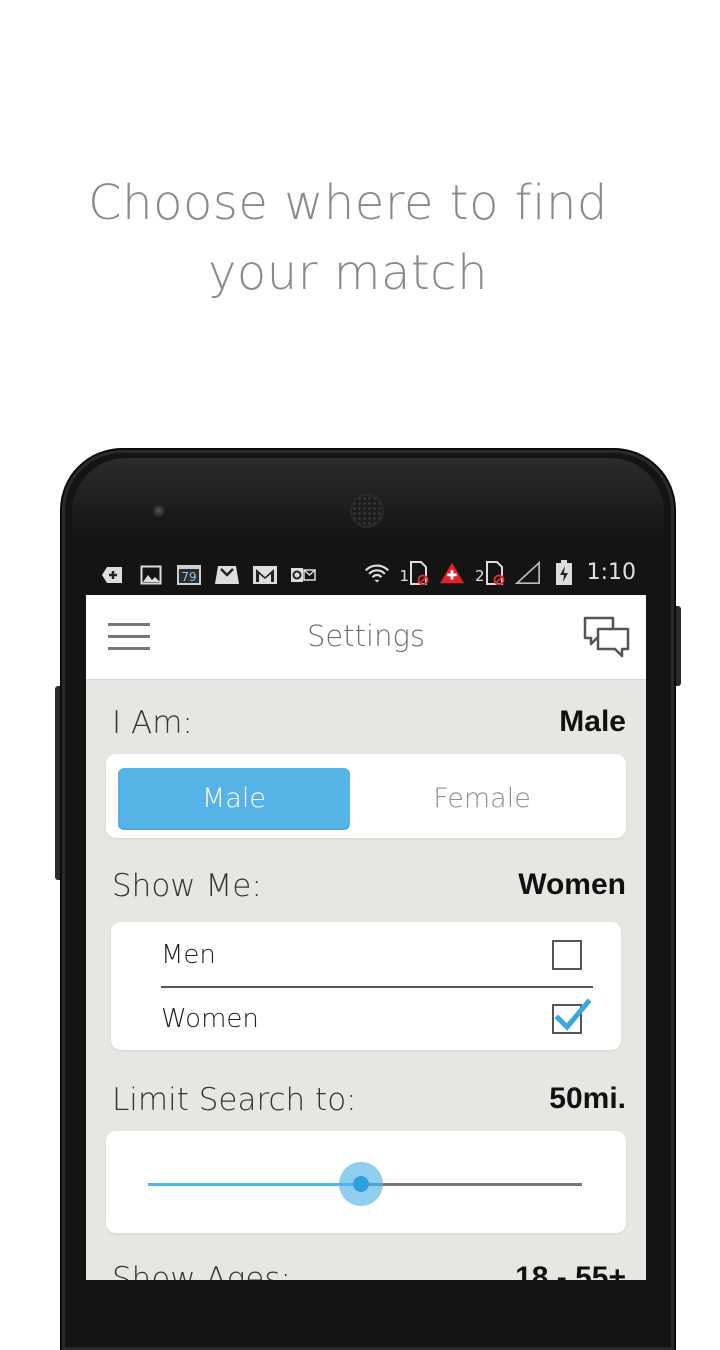  I want to click on sim1-label: 1, so click(404, 575).